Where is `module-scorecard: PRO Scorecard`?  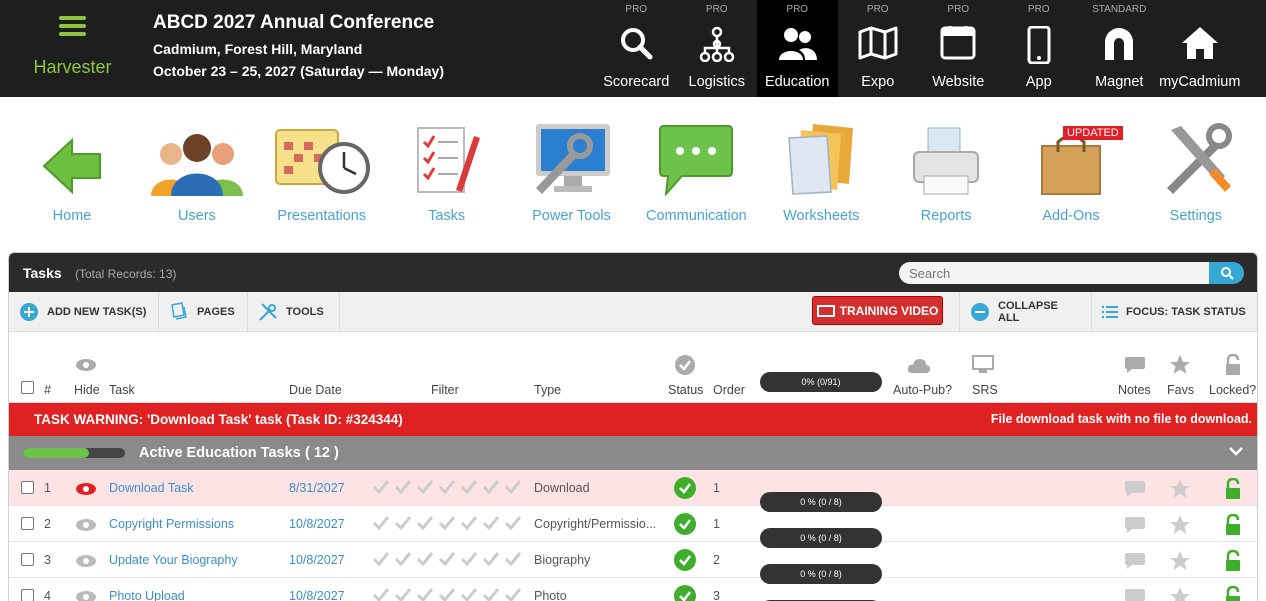
module-scorecard: PRO Scorecard is located at coordinates (636, 48).